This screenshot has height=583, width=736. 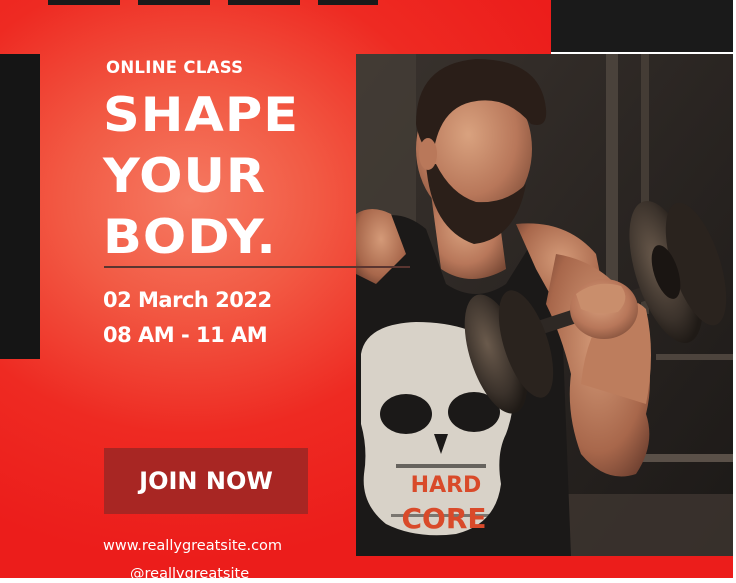 I want to click on headline-divider, so click(x=257, y=267).